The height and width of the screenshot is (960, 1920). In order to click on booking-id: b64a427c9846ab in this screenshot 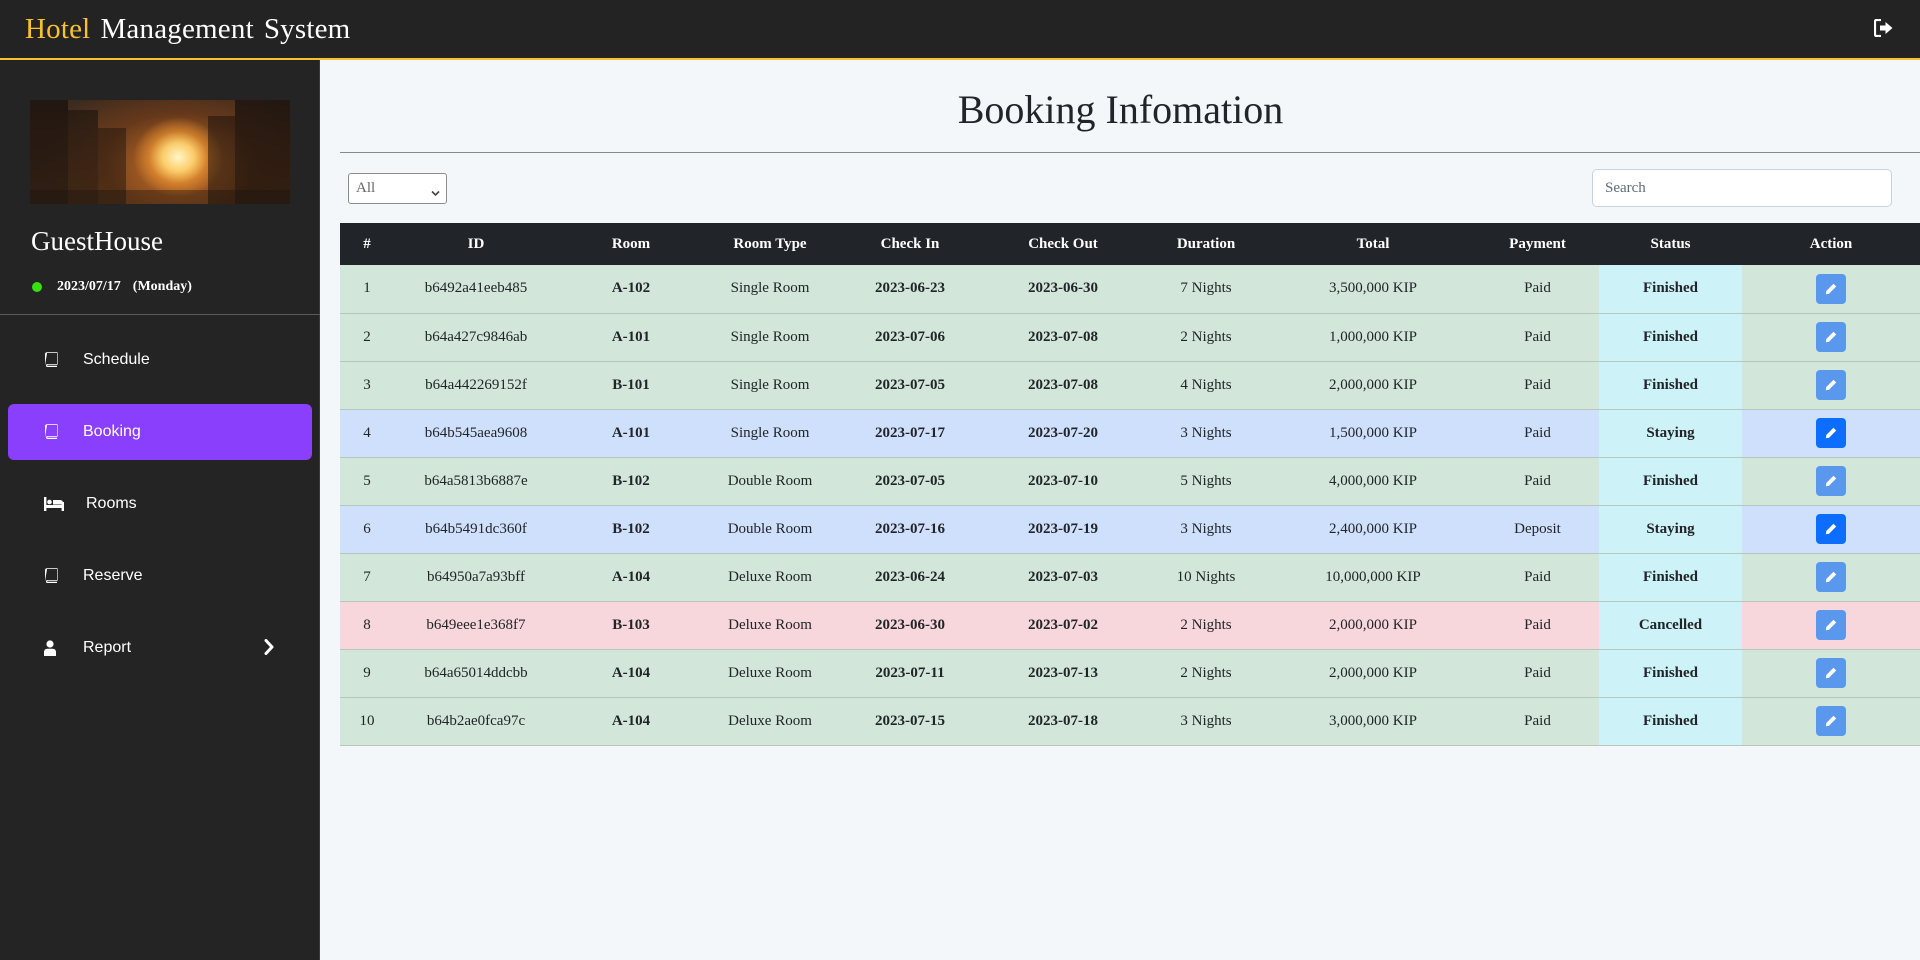, I will do `click(476, 337)`.